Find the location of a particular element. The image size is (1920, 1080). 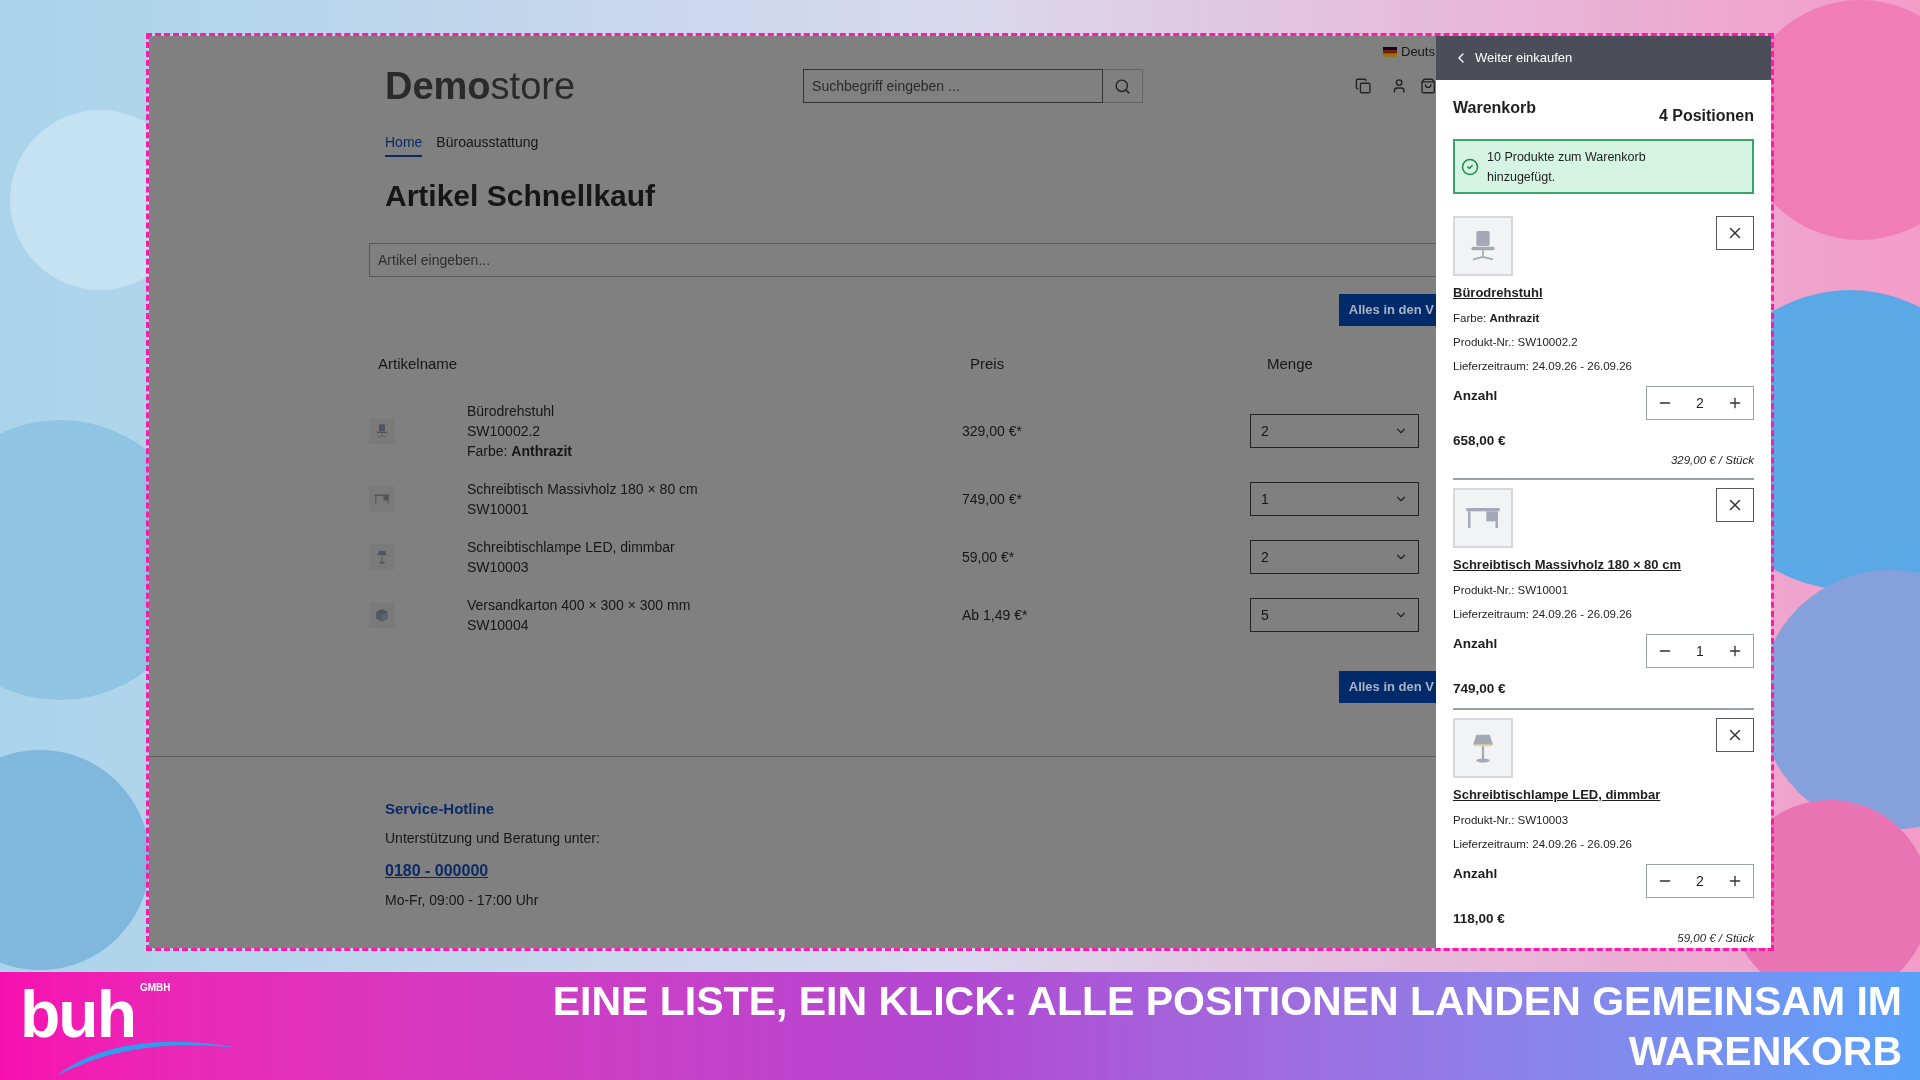

quantity-value: 1 is located at coordinates (1700, 651).